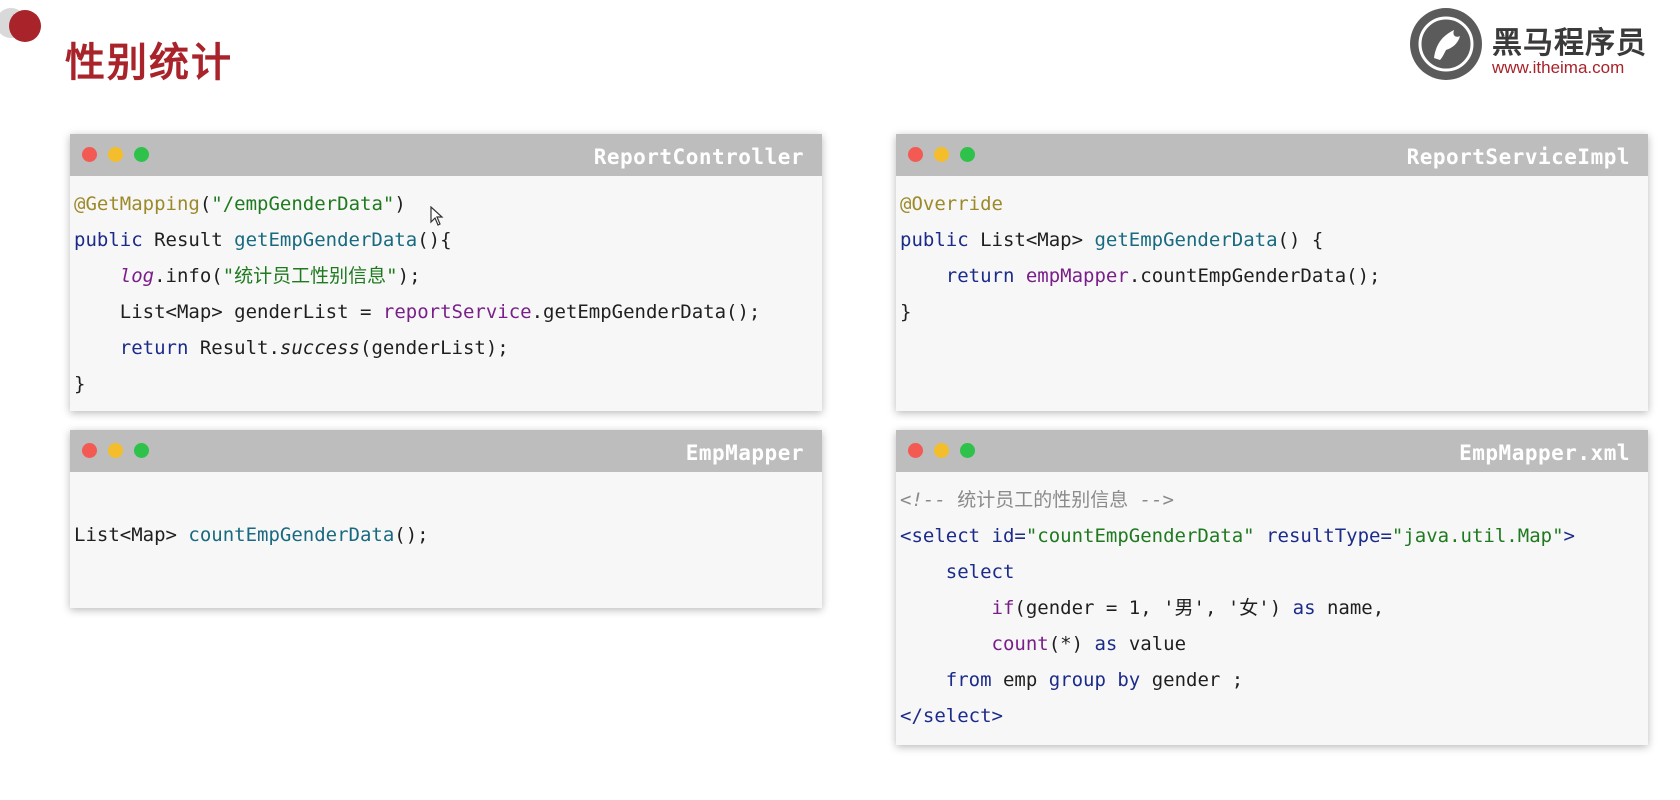  Describe the element at coordinates (1094, 680) in the screenshot. I see `sql-keyword: group by` at that location.